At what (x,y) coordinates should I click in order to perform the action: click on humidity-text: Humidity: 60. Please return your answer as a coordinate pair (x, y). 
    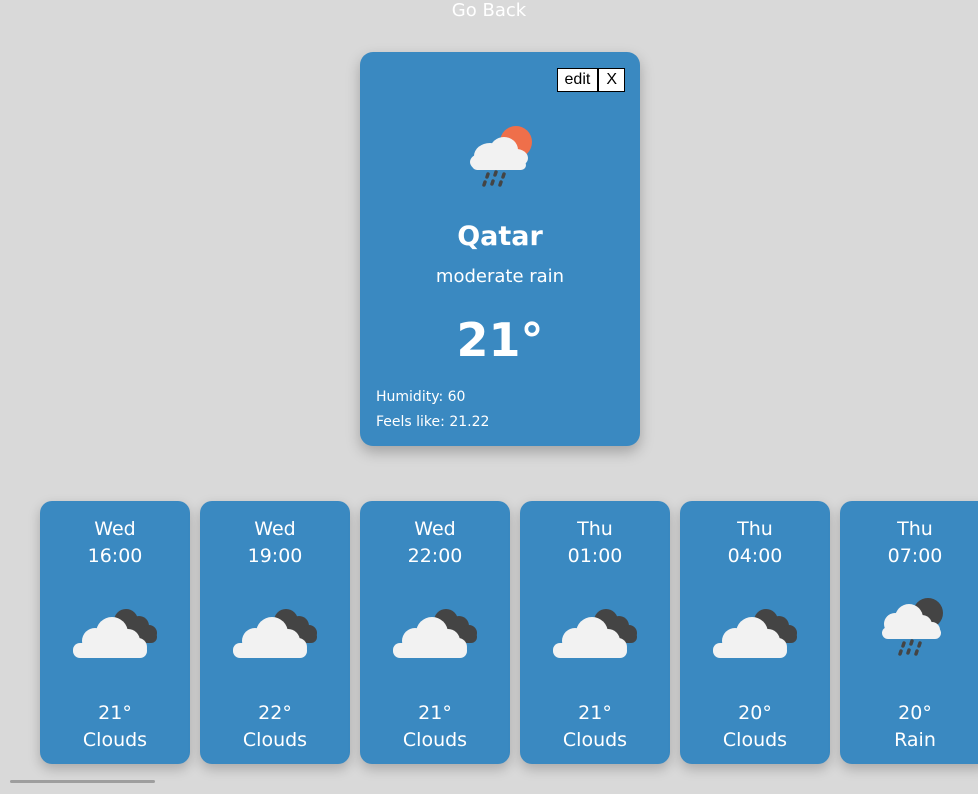
    Looking at the image, I should click on (421, 397).